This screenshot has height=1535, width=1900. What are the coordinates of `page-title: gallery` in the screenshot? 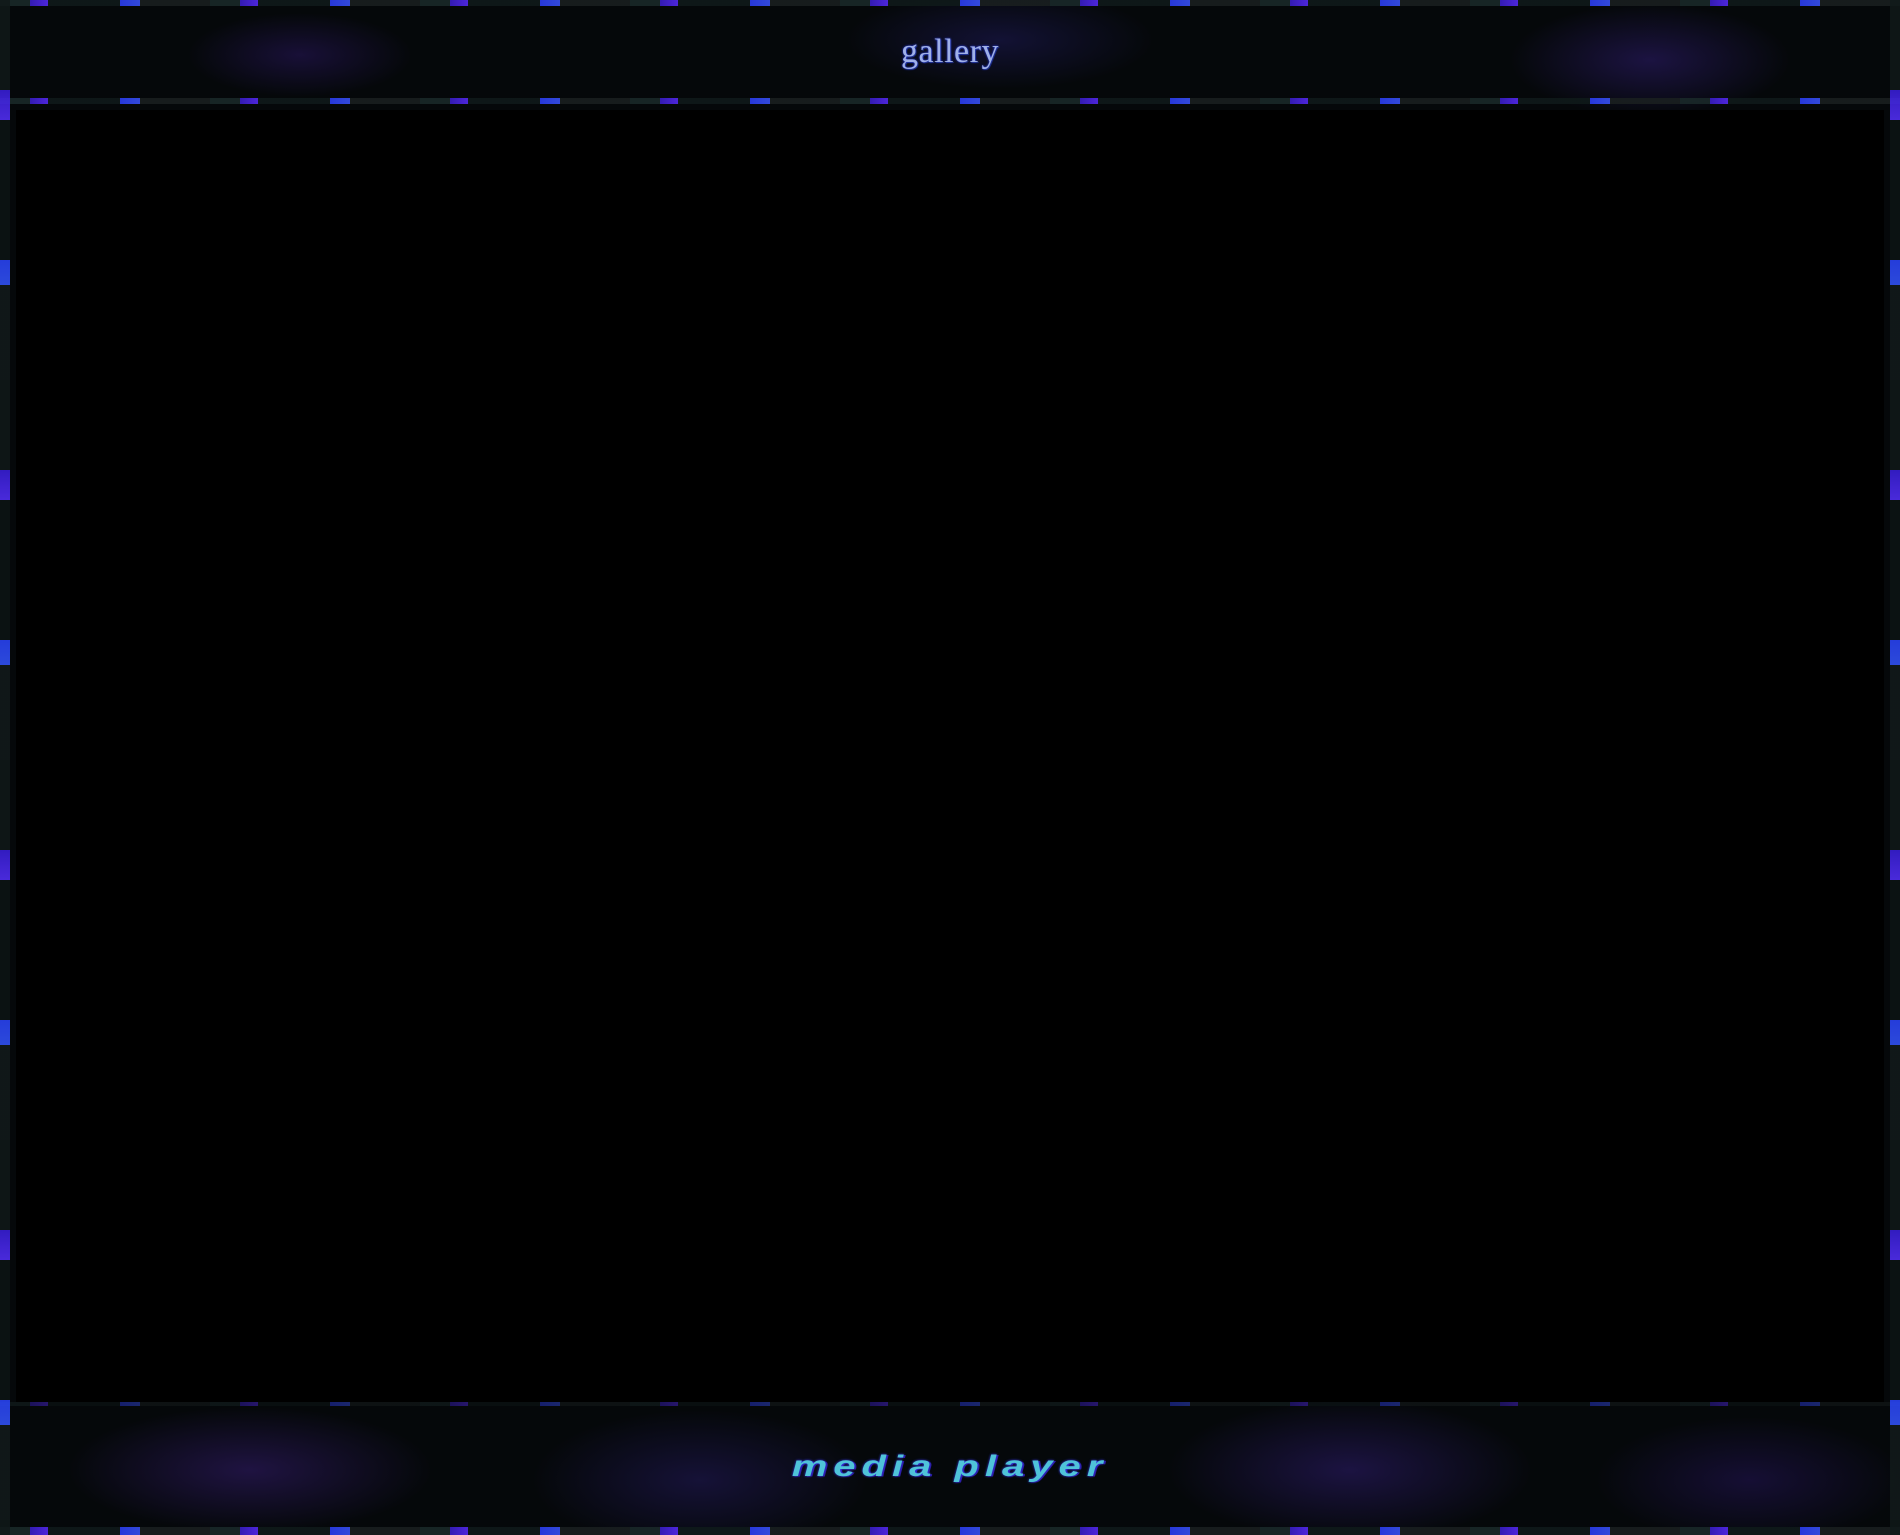 It's located at (950, 51).